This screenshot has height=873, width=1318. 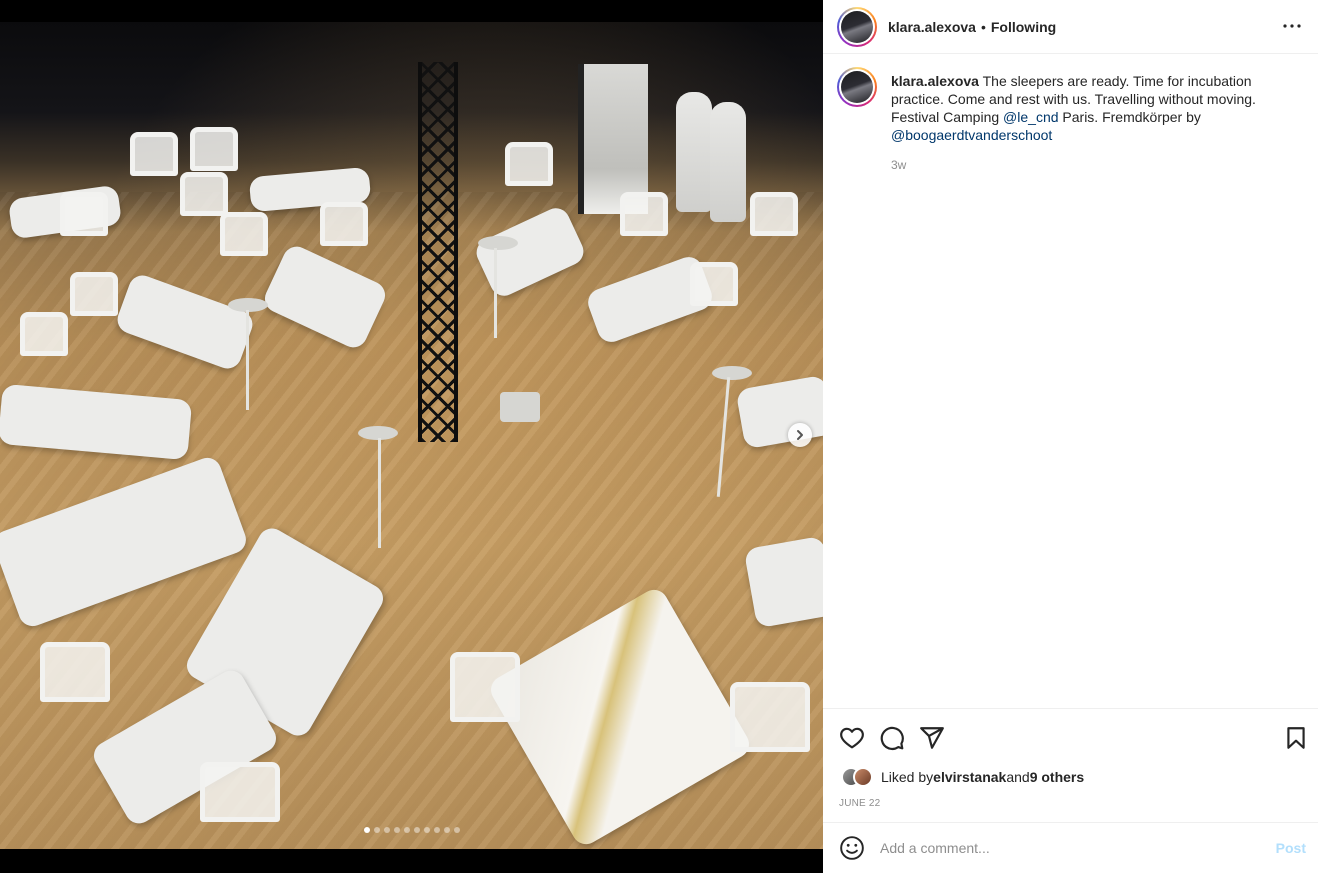 I want to click on comment-icon, so click(x=892, y=738).